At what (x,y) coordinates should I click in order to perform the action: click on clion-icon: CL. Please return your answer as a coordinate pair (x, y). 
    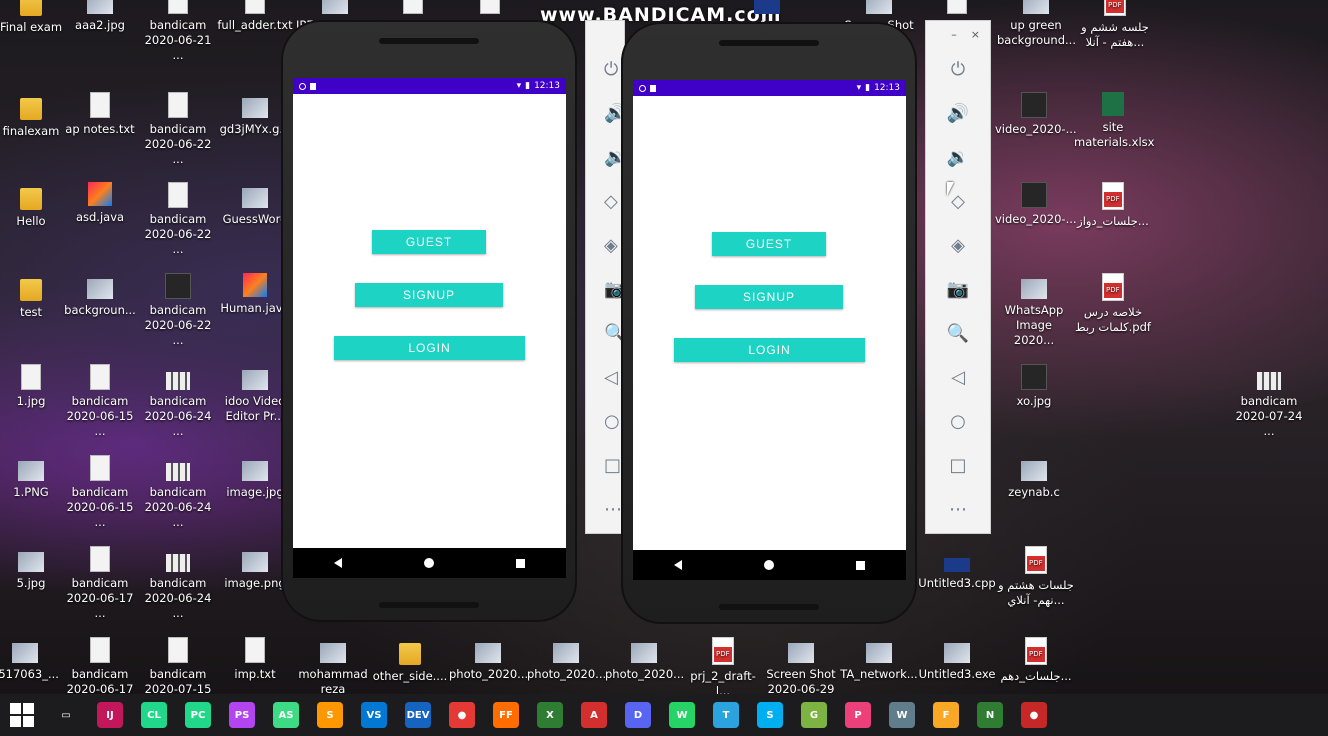
    Looking at the image, I should click on (154, 715).